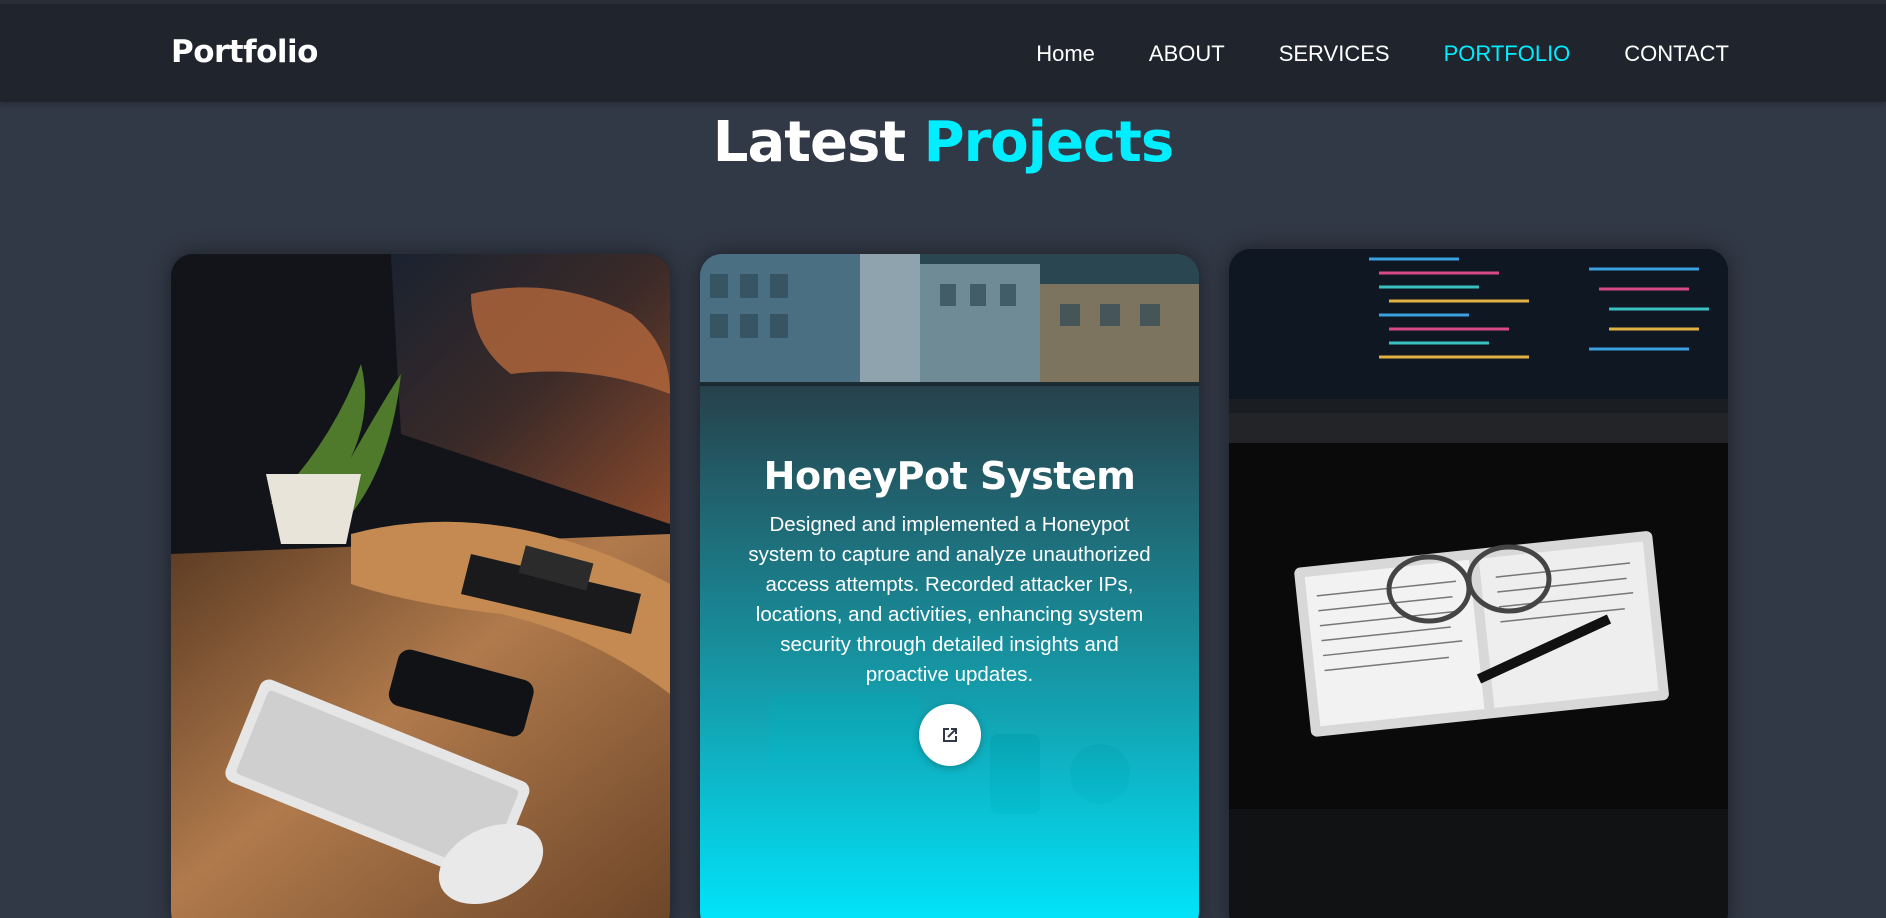 This screenshot has width=1886, height=918. I want to click on external-link-icon, so click(949, 735).